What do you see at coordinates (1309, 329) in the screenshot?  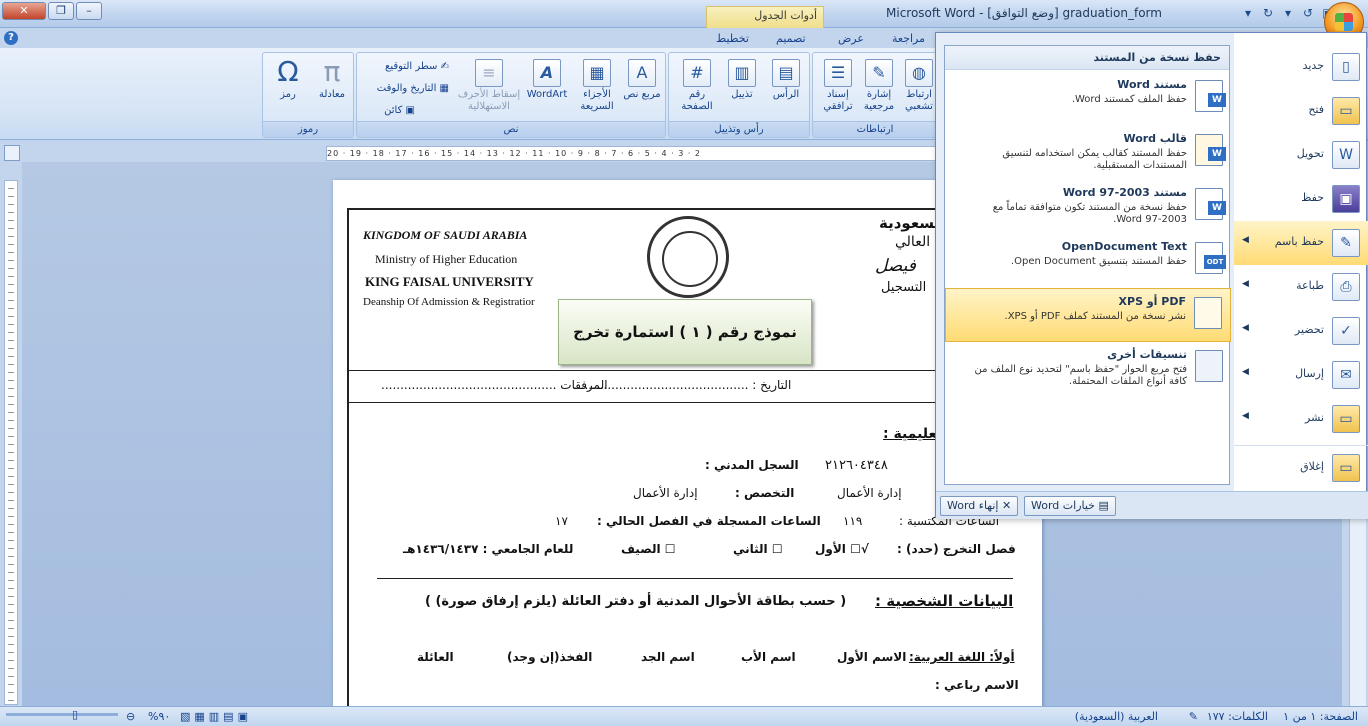 I see `menu-prepare-label: تحضير` at bounding box center [1309, 329].